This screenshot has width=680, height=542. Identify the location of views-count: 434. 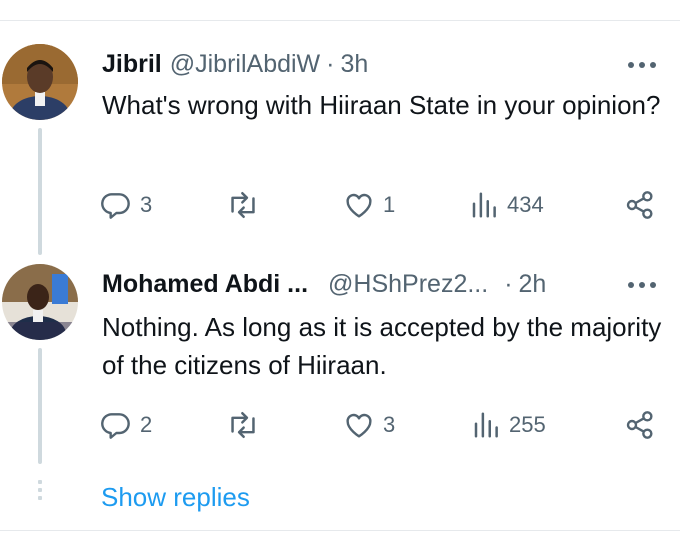
(525, 204).